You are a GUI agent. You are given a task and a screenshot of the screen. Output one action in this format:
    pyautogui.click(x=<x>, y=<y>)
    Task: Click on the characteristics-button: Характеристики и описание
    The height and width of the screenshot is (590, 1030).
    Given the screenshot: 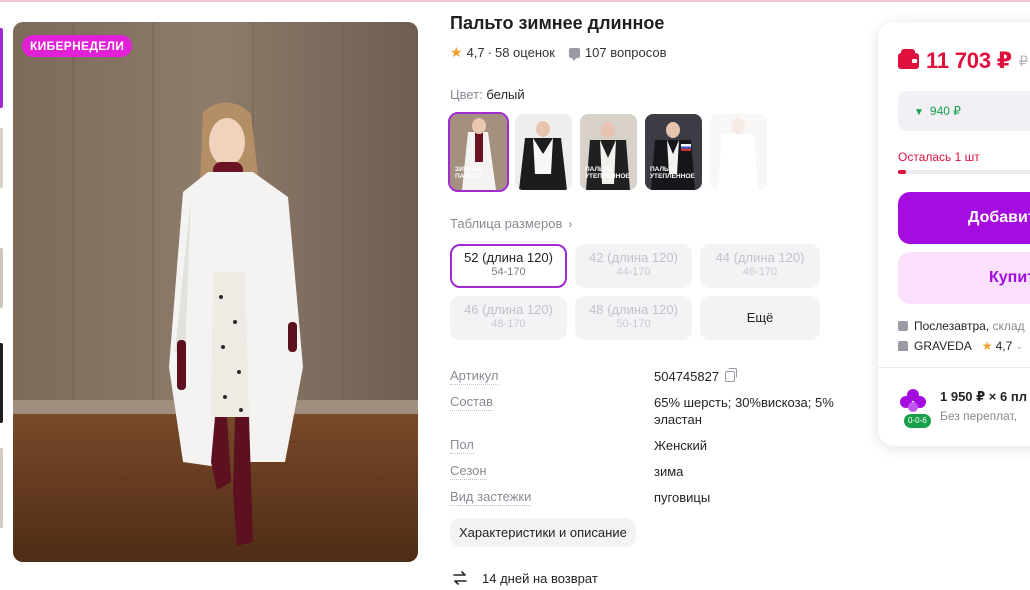 What is the action you would take?
    pyautogui.click(x=543, y=532)
    